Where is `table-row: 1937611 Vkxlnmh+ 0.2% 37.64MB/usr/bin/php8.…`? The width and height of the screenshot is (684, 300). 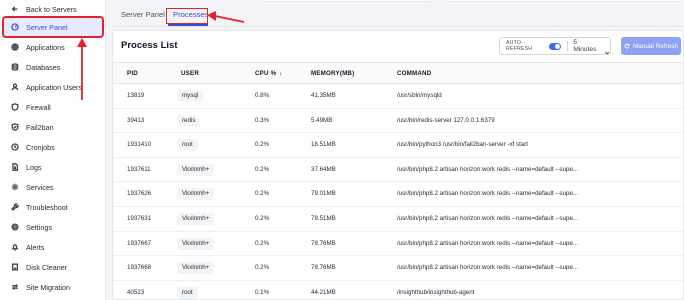 table-row: 1937611 Vkxlnmh+ 0.2% 37.64MB/usr/bin/php8.… is located at coordinates (398, 170).